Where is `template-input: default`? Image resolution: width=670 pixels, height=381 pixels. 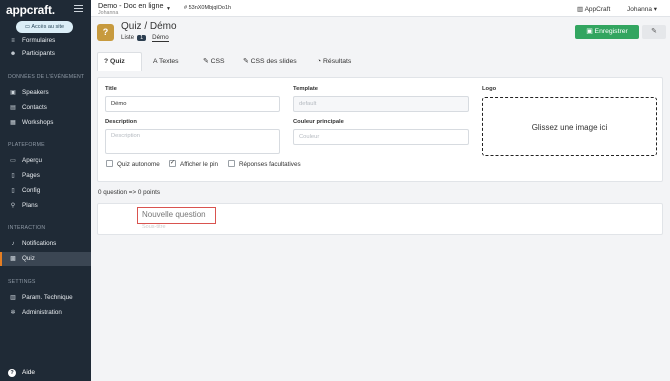 template-input: default is located at coordinates (381, 104).